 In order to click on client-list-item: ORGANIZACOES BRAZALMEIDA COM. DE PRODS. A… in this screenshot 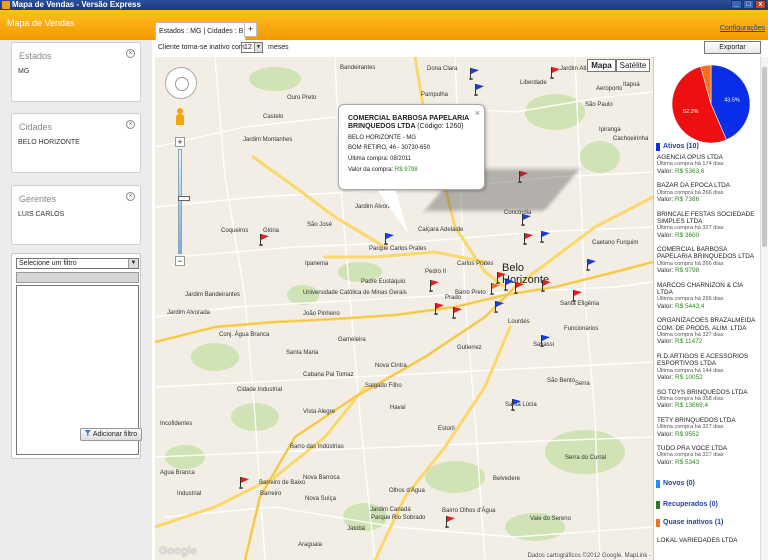, I will do `click(707, 331)`.